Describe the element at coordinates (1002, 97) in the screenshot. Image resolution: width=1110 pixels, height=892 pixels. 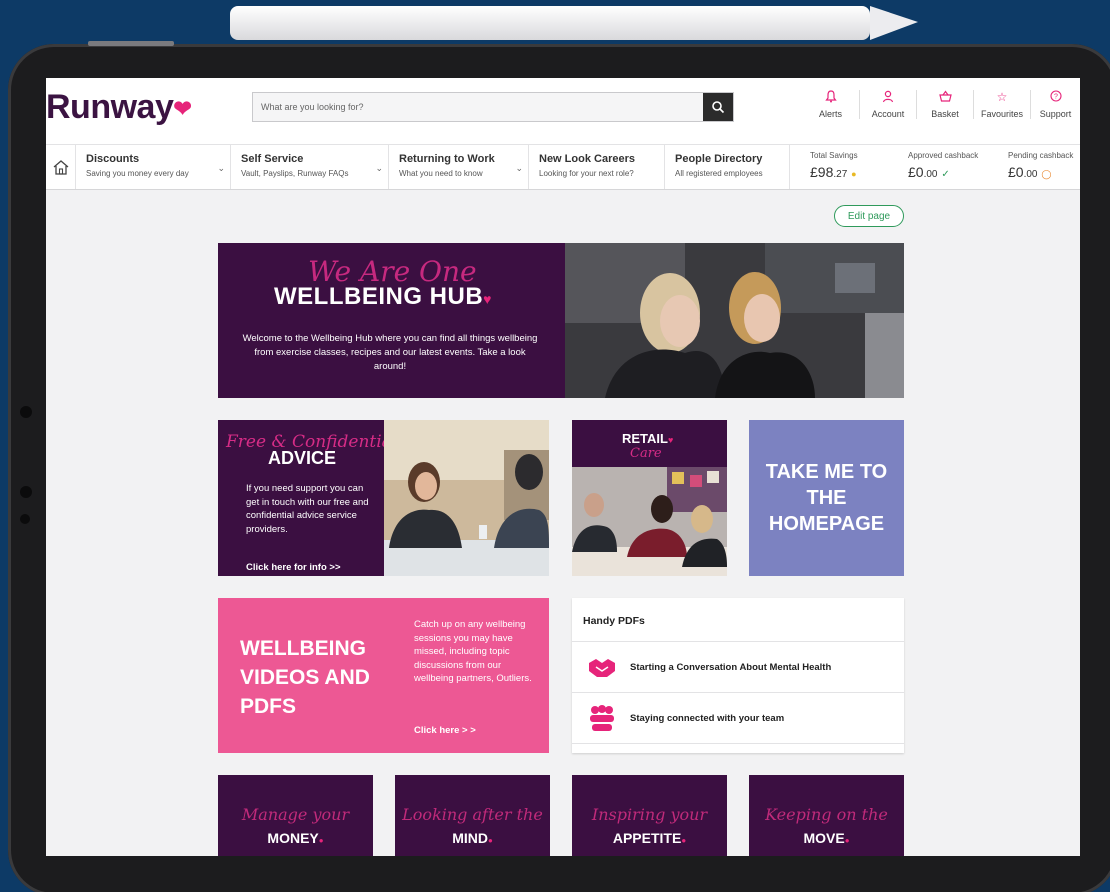
I see `star-icon: ☆` at that location.